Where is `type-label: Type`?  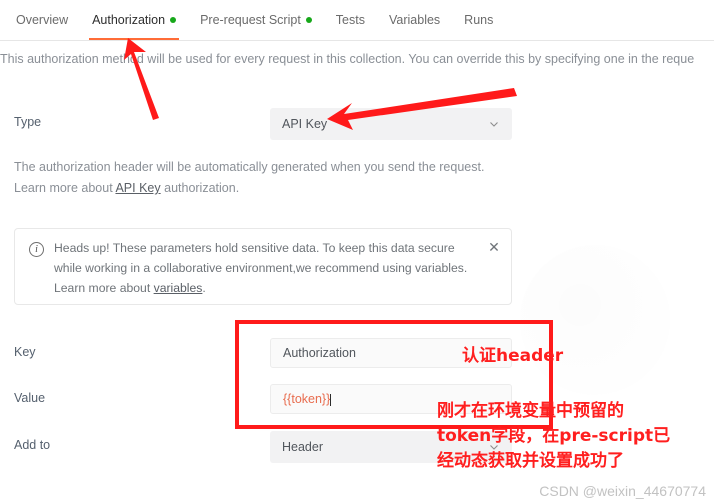 type-label: Type is located at coordinates (28, 122).